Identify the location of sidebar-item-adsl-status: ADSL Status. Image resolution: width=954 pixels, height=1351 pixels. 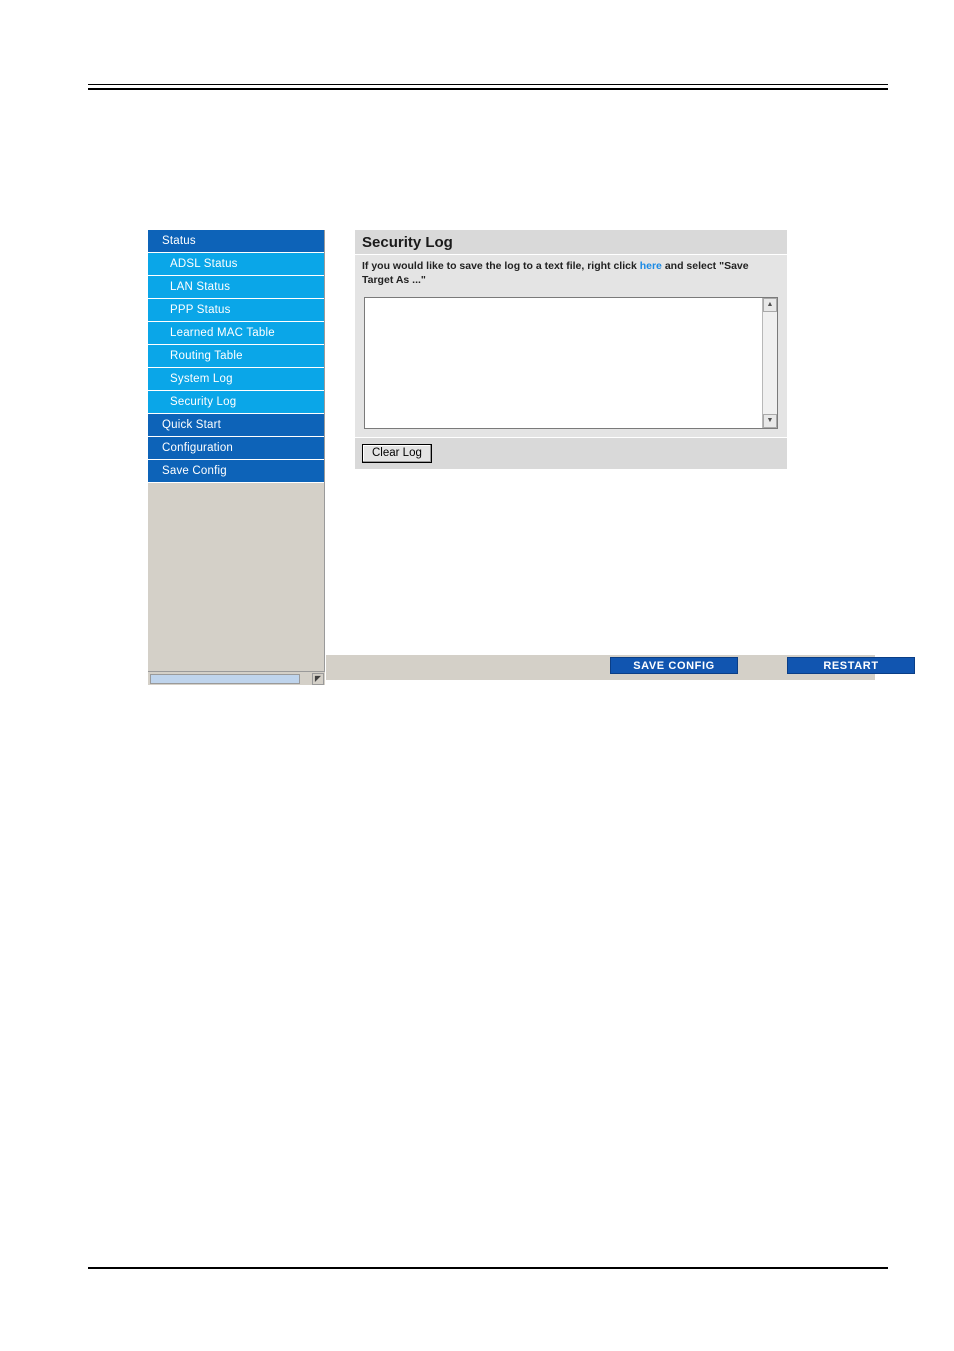
(236, 264).